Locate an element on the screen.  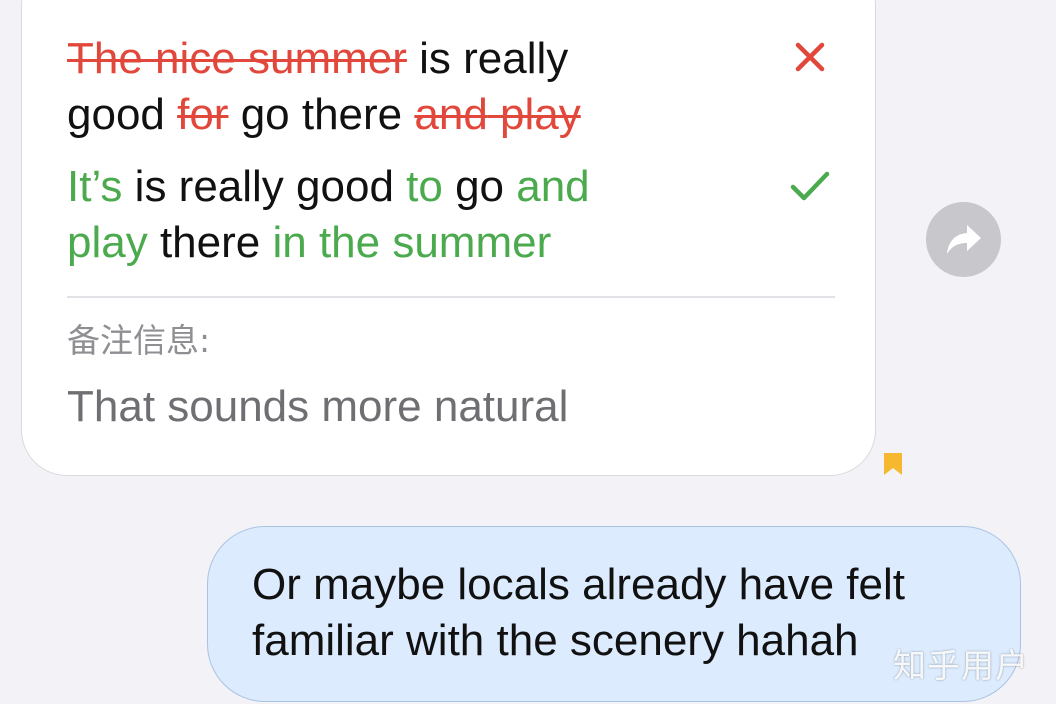
divider is located at coordinates (451, 297).